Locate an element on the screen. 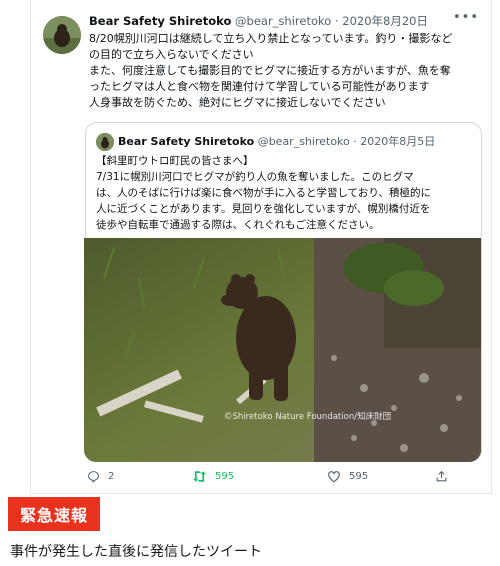  quoted-text-line: 人に近づくことがあります。見回りを強化していますが、幌別橋付近を is located at coordinates (263, 209).